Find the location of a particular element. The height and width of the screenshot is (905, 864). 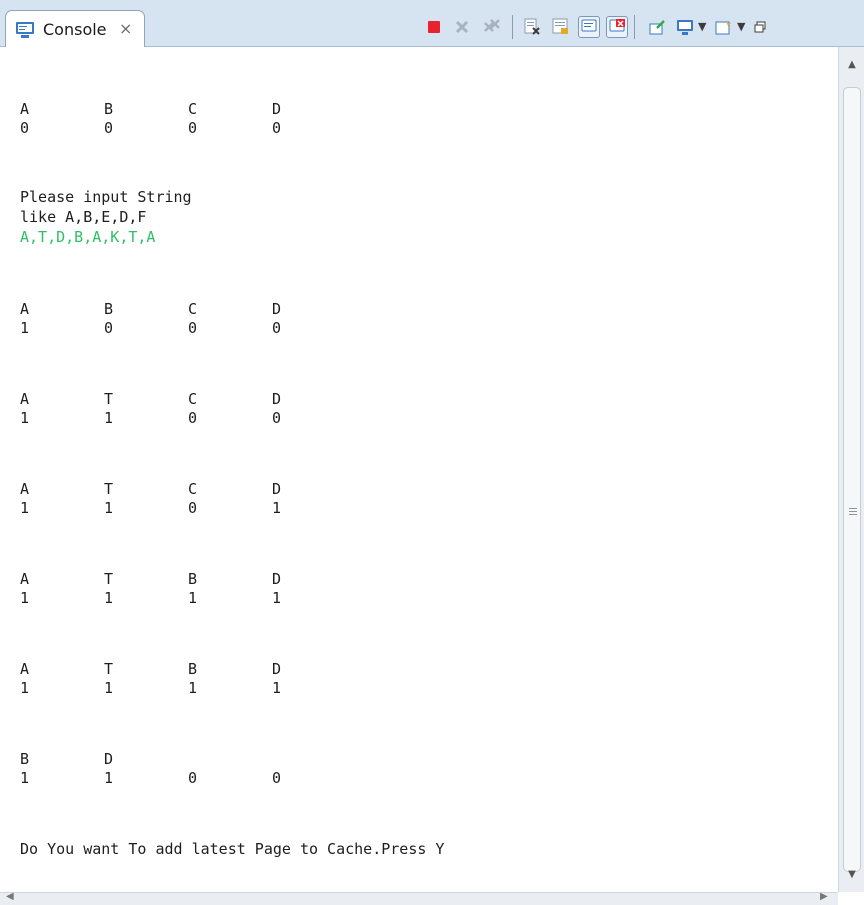

horizontal-scrollbar: ◀ ▶ is located at coordinates (419, 898).